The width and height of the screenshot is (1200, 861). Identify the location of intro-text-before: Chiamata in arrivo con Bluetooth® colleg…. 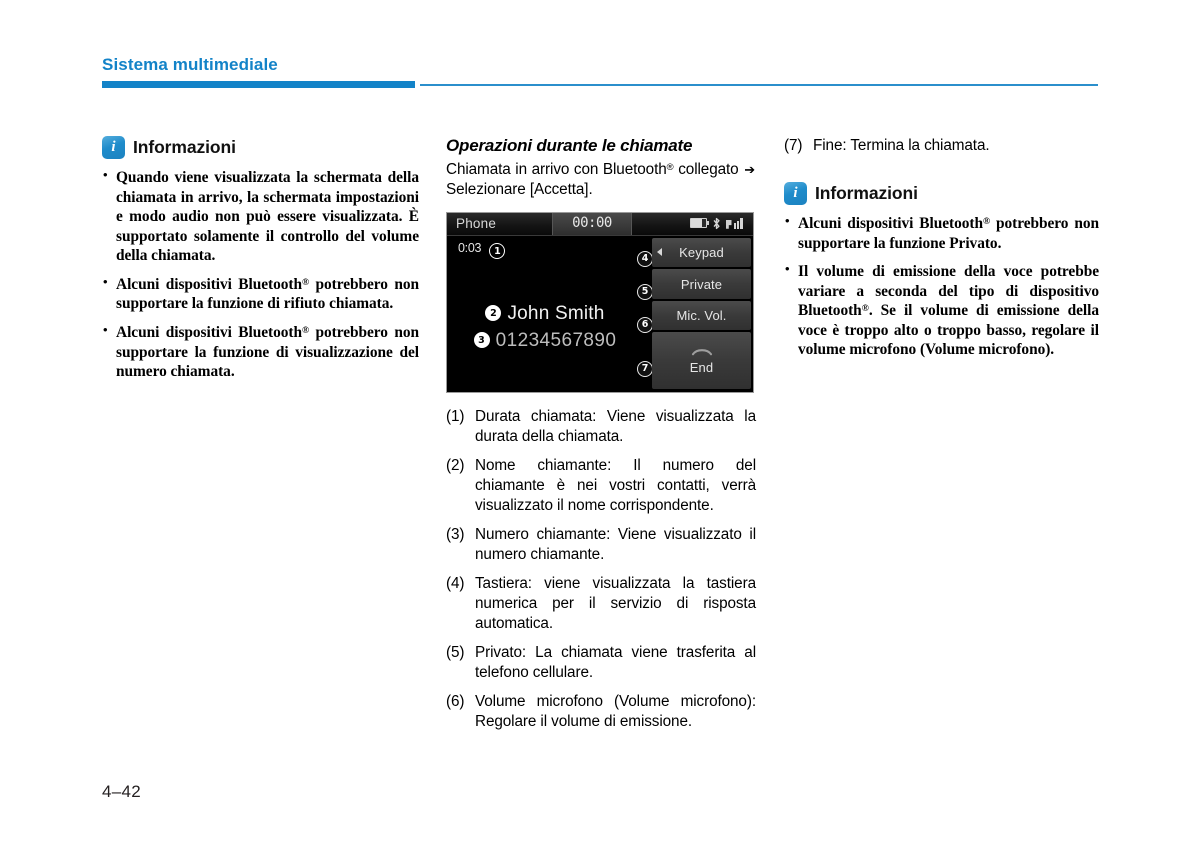
(592, 169).